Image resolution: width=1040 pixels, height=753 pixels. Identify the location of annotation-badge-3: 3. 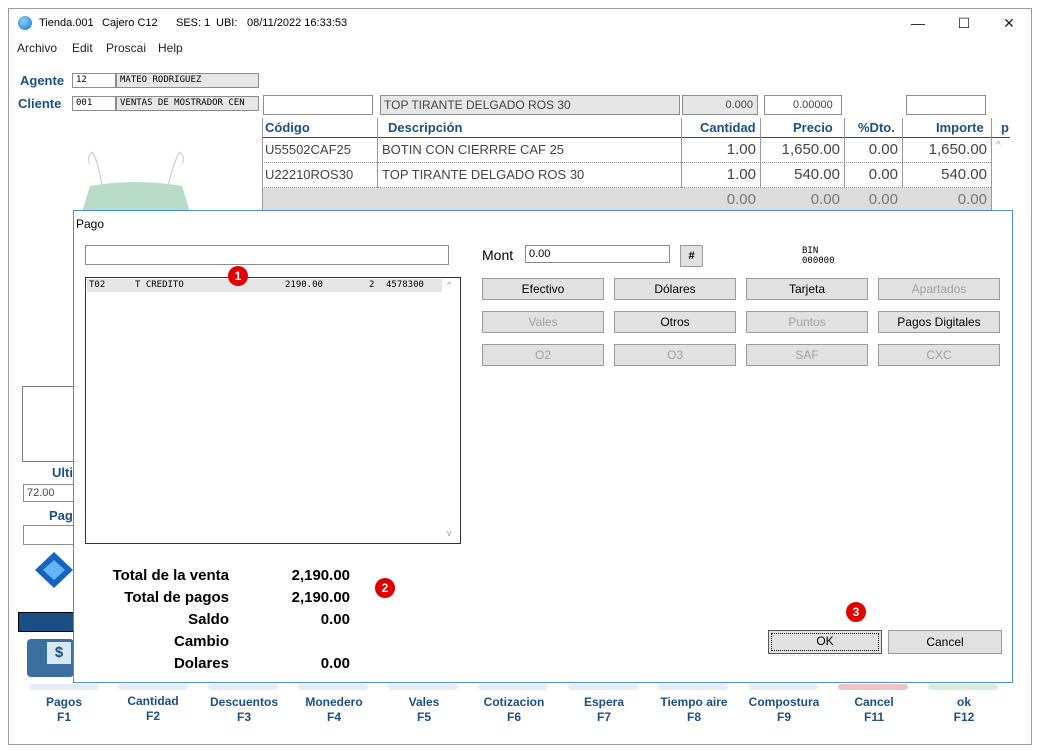
(856, 612).